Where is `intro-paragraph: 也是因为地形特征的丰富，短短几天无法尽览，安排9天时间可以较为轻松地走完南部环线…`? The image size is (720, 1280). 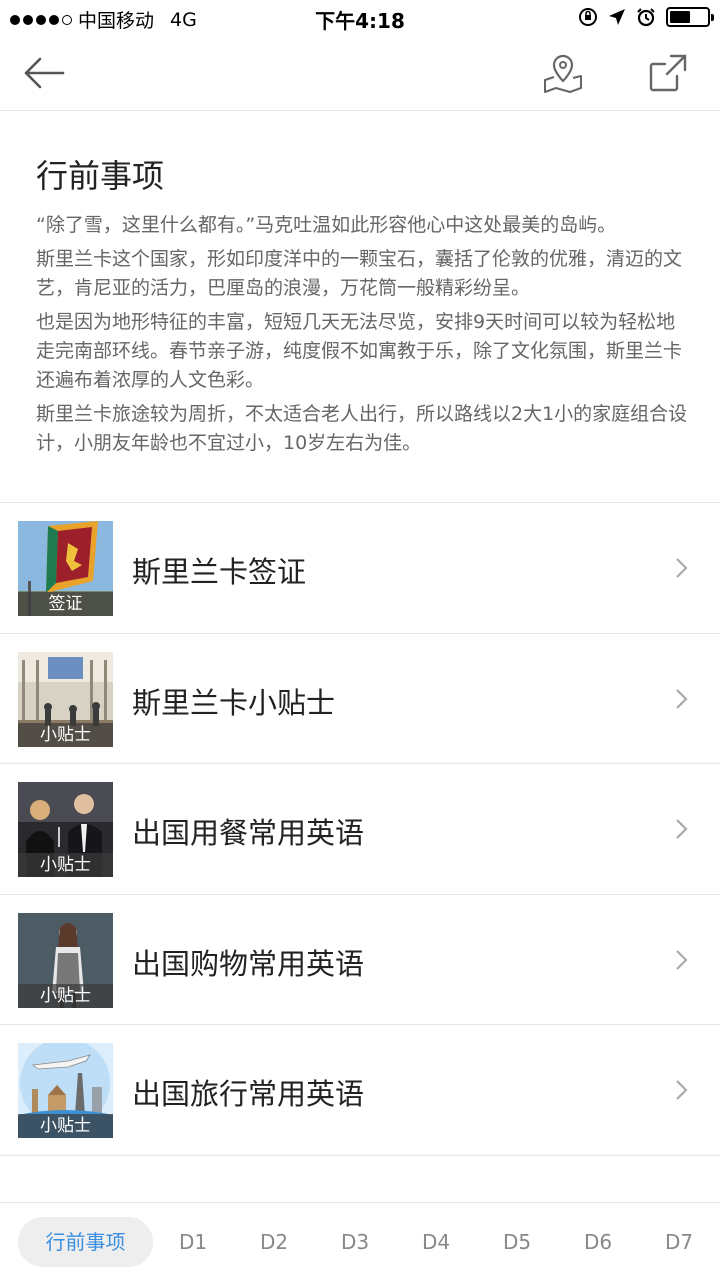 intro-paragraph: 也是因为地形特征的丰富，短短几天无法尽览，安排9天时间可以较为轻松地走完南部环线… is located at coordinates (359, 351).